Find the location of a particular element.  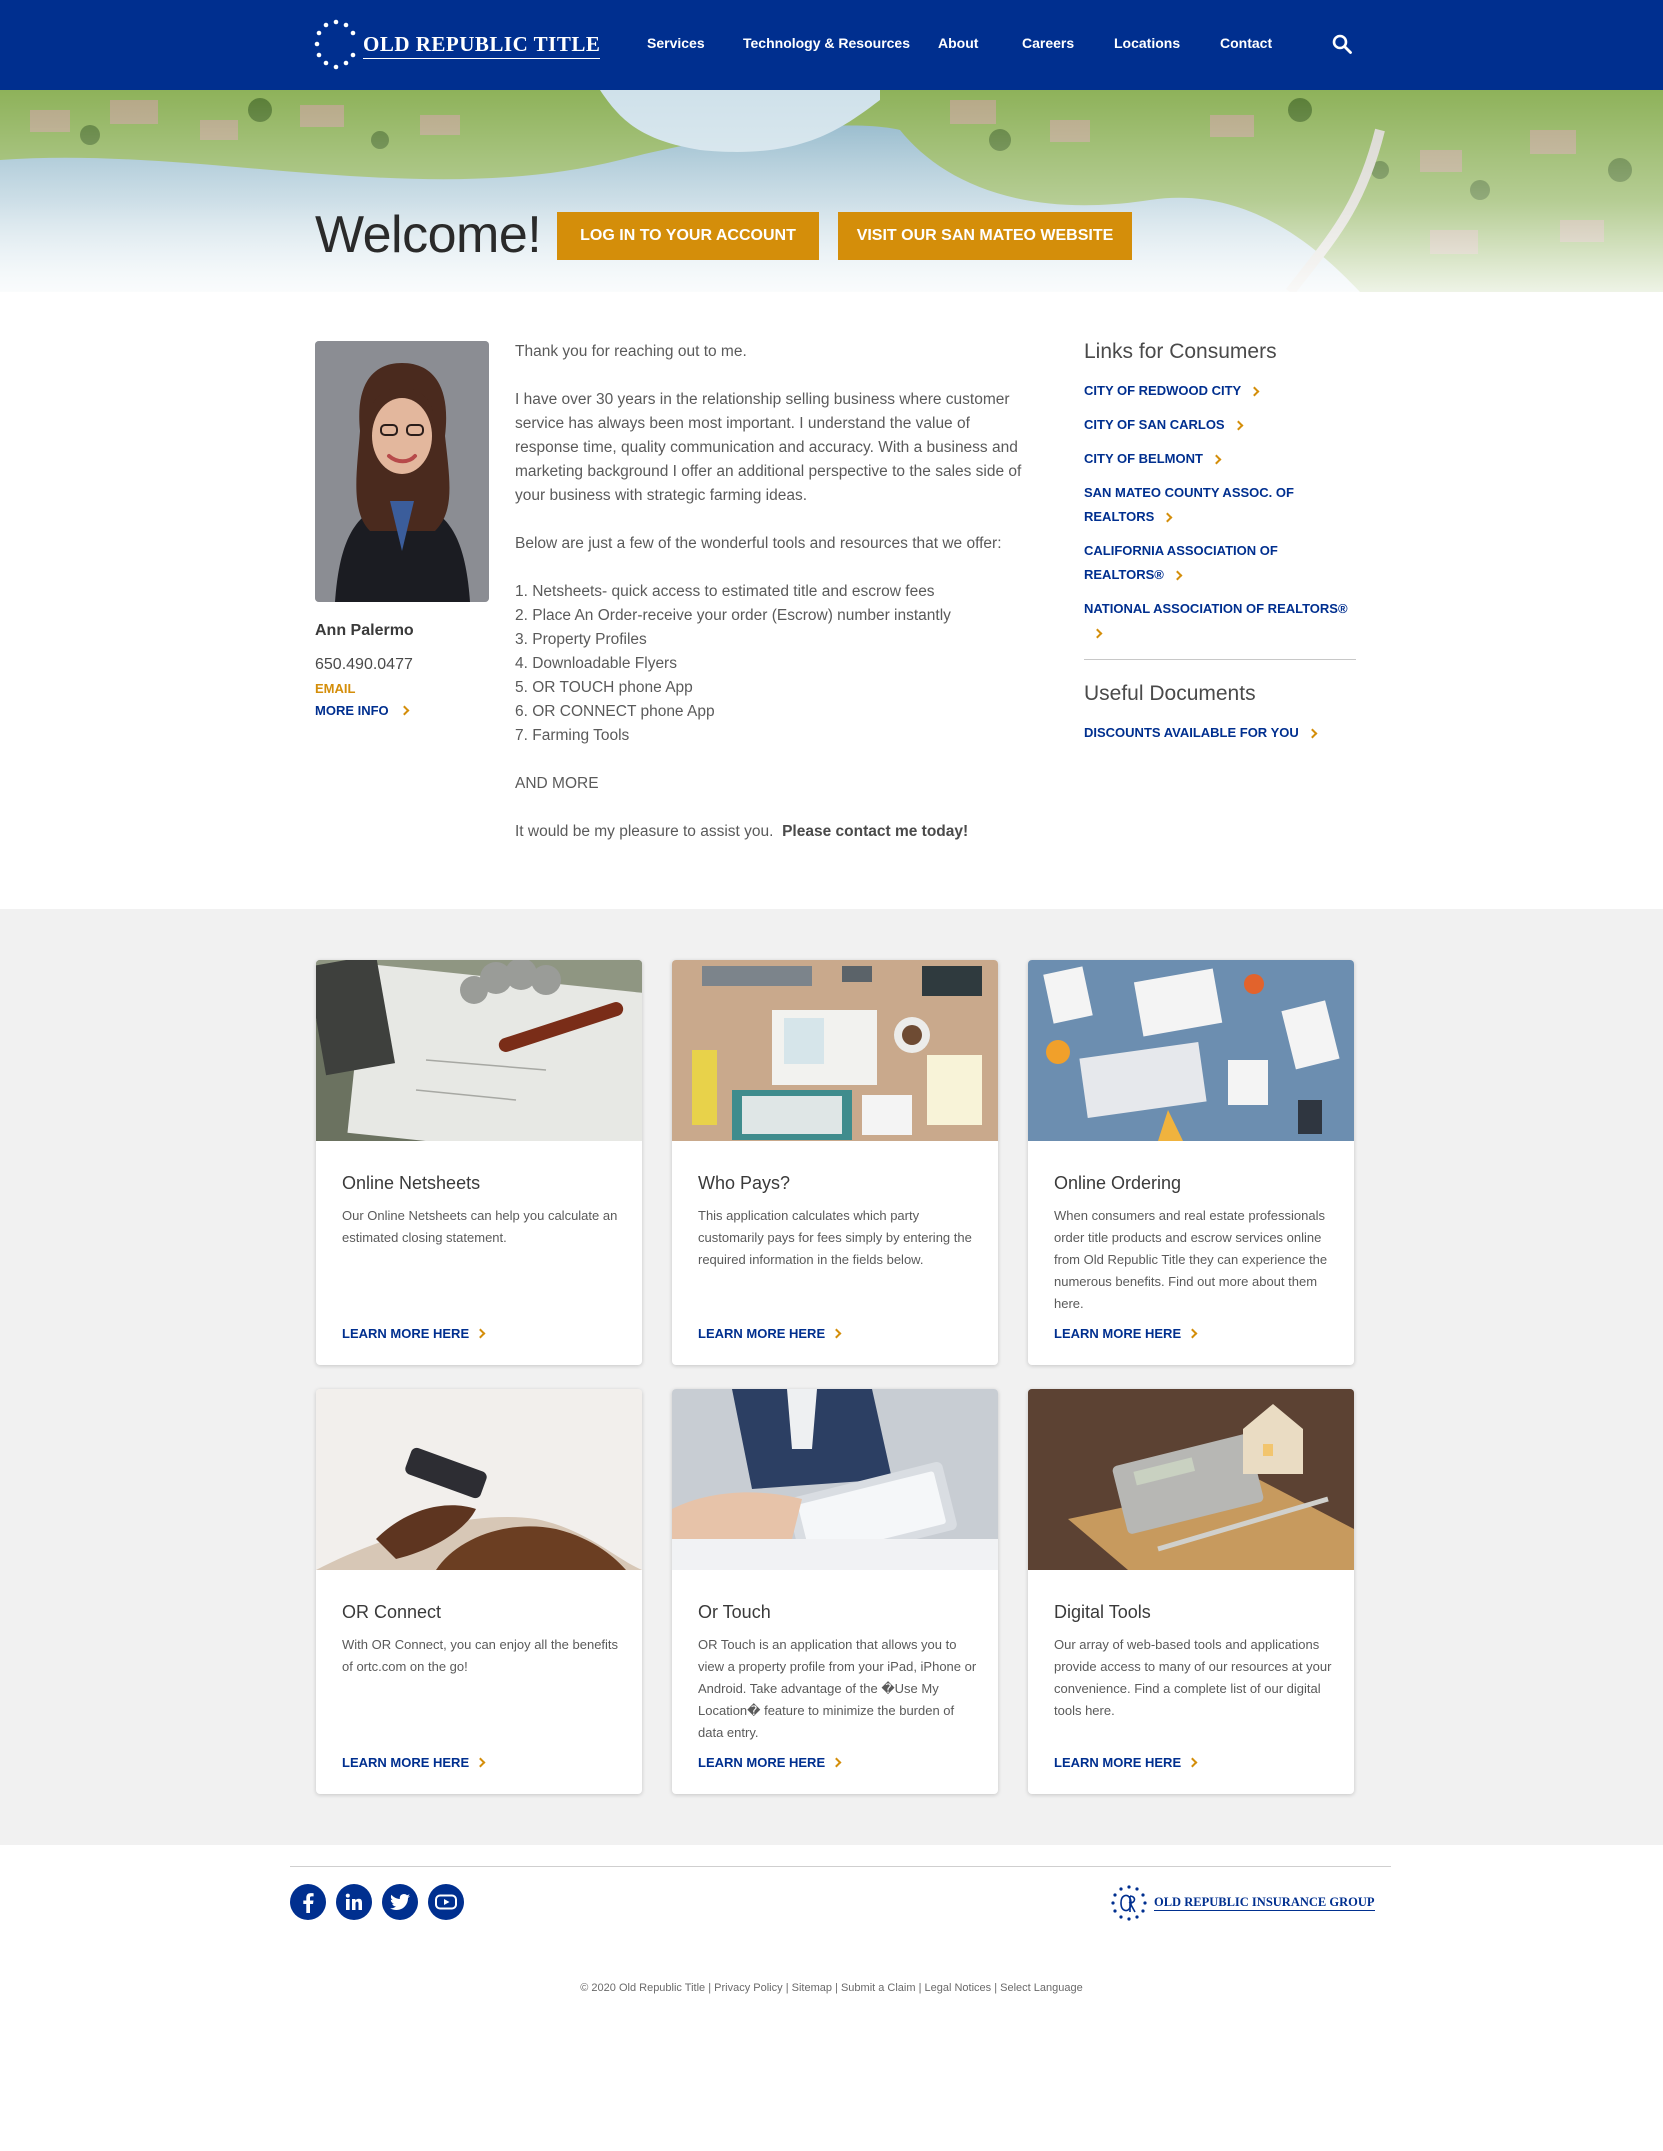

link-city-san-carlos: CITY OF SAN CARLOS is located at coordinates (1220, 425).